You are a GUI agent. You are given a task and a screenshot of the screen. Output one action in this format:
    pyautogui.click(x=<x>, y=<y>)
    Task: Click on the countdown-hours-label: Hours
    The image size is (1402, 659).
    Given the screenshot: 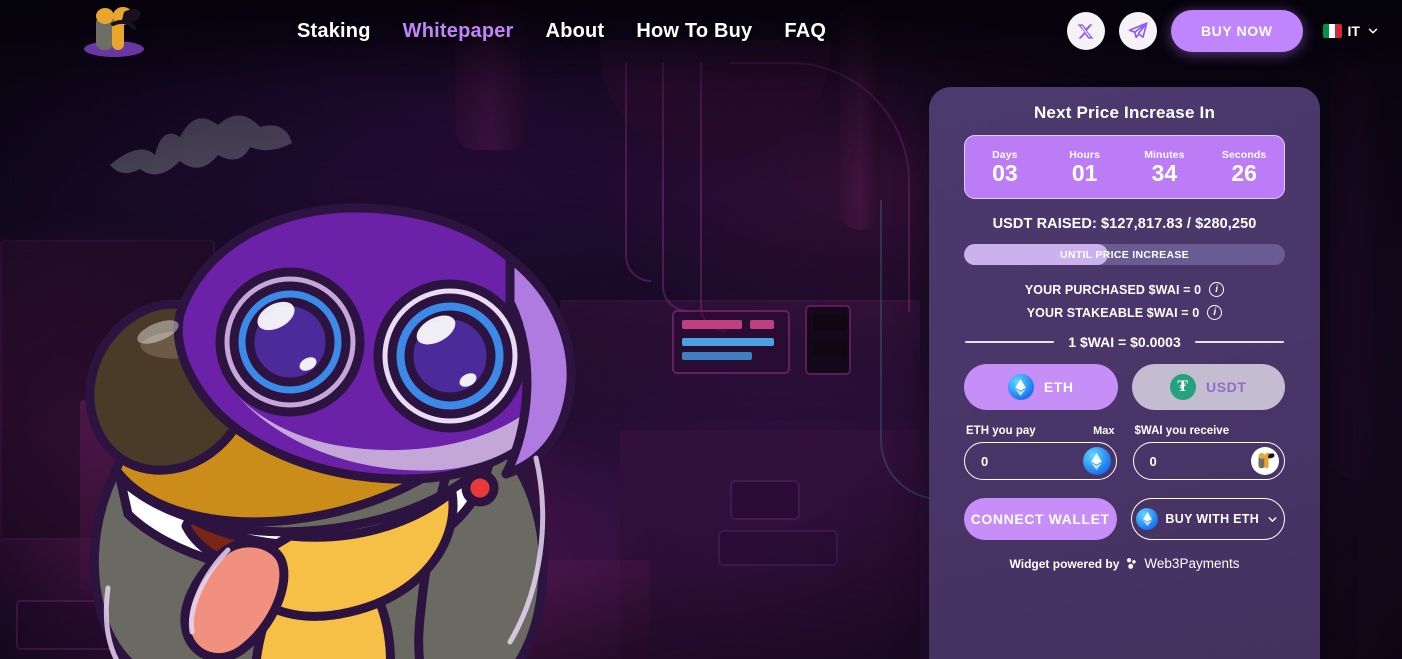 What is the action you would take?
    pyautogui.click(x=1085, y=154)
    